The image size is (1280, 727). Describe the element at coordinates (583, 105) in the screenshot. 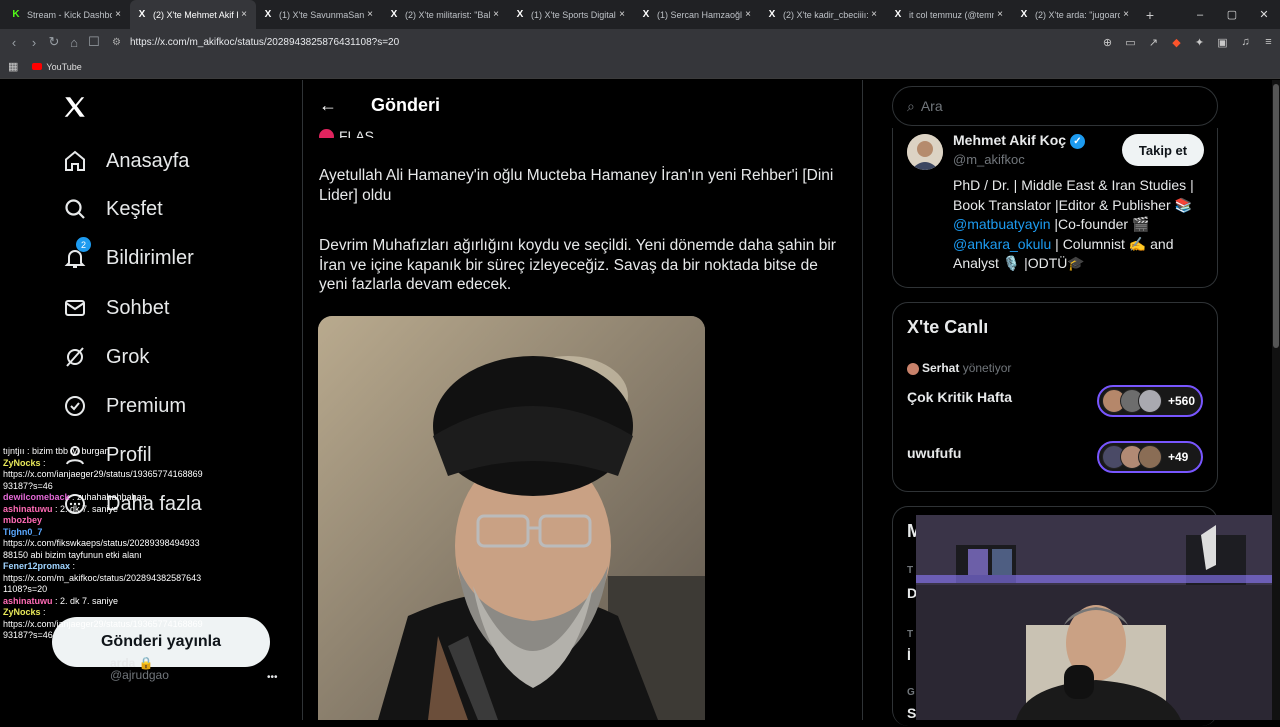

I see `post-header: ← Gönderi` at that location.